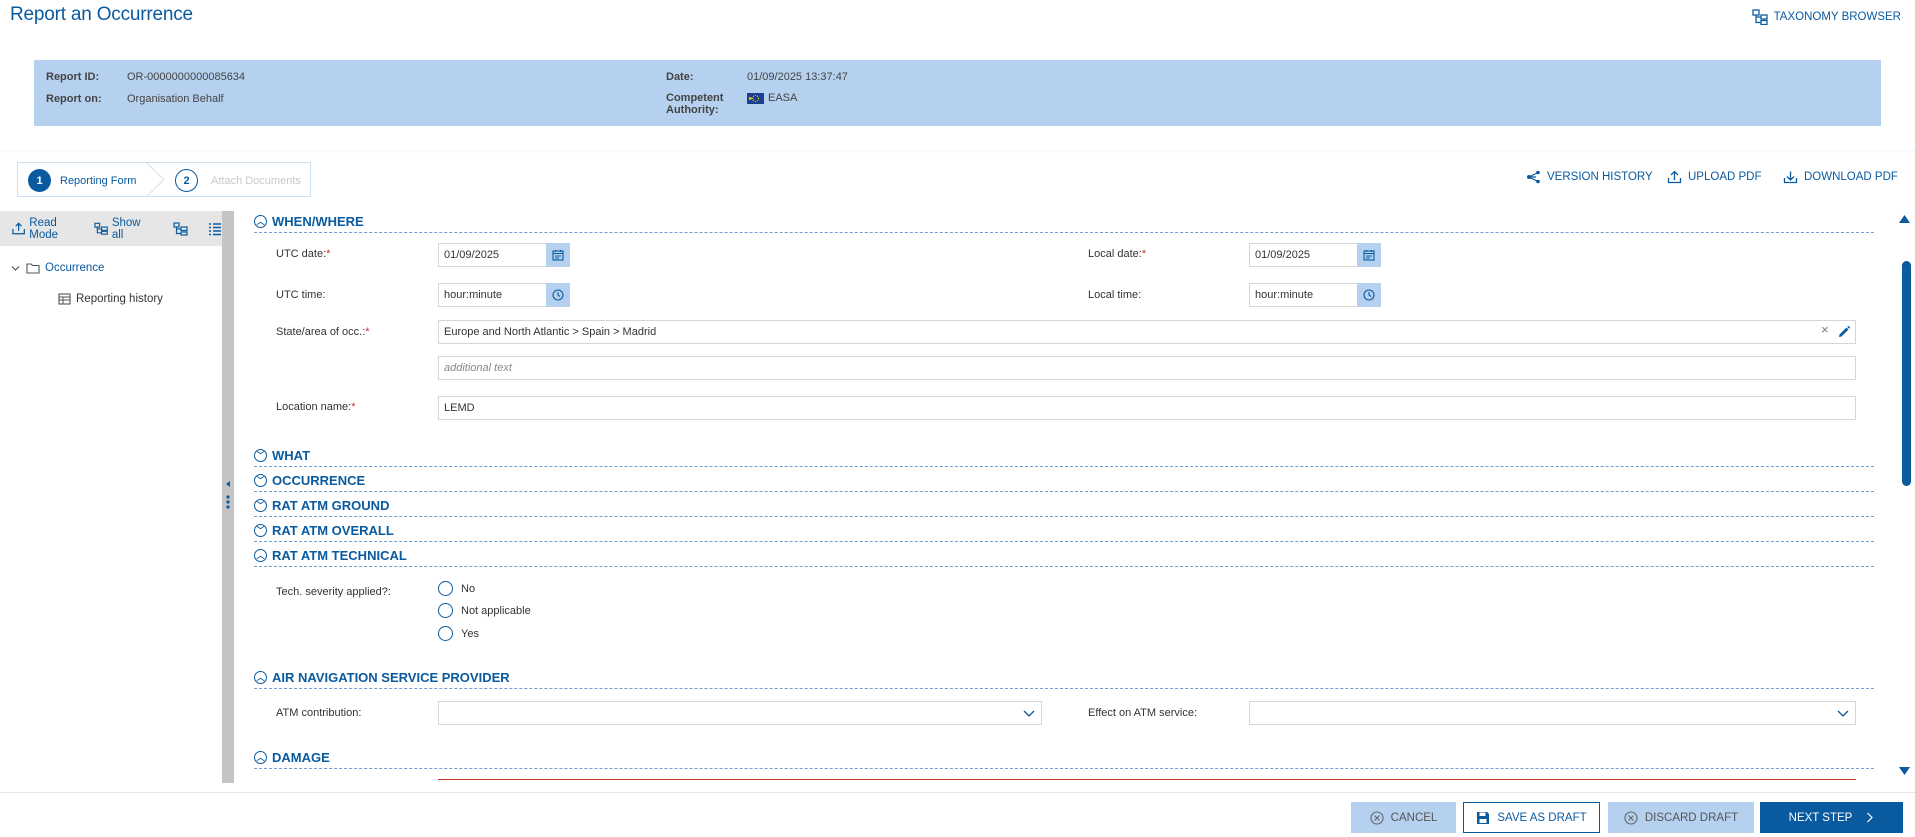 This screenshot has height=837, width=1915. I want to click on tree-view-icon, so click(180, 228).